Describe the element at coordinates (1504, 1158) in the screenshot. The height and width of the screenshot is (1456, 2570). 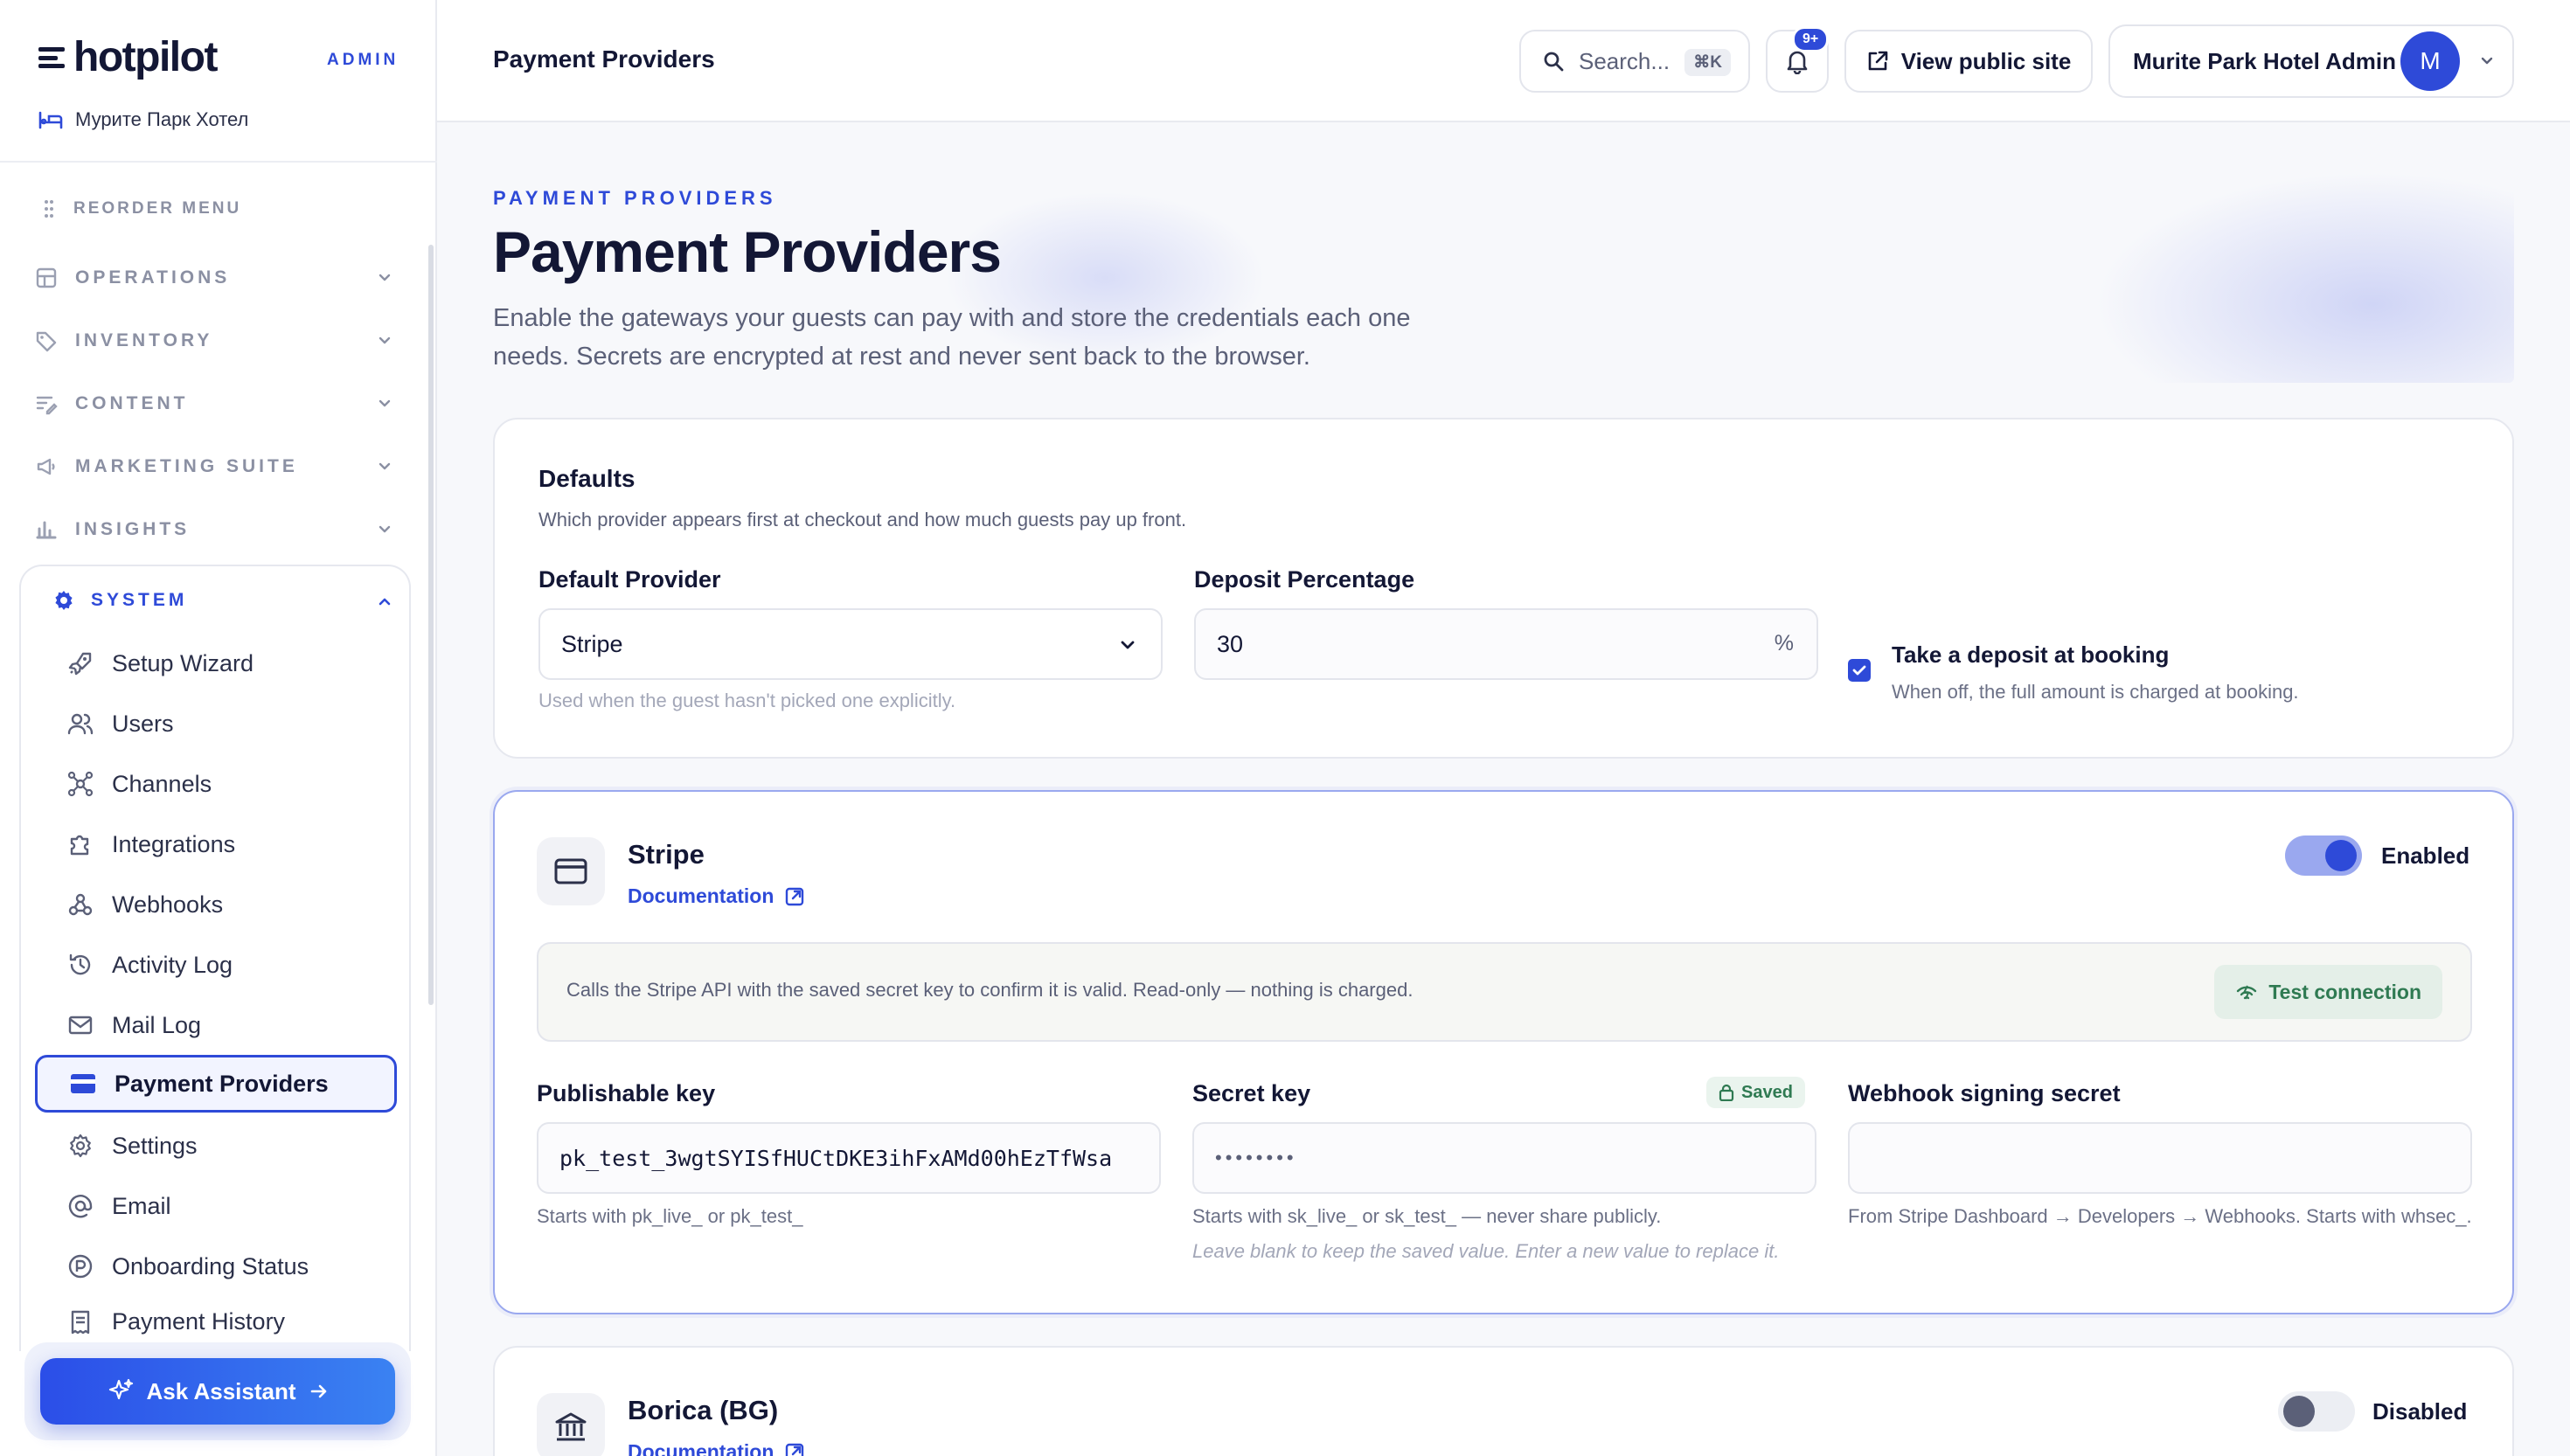
I see `secret-key-input: ••••••••` at that location.